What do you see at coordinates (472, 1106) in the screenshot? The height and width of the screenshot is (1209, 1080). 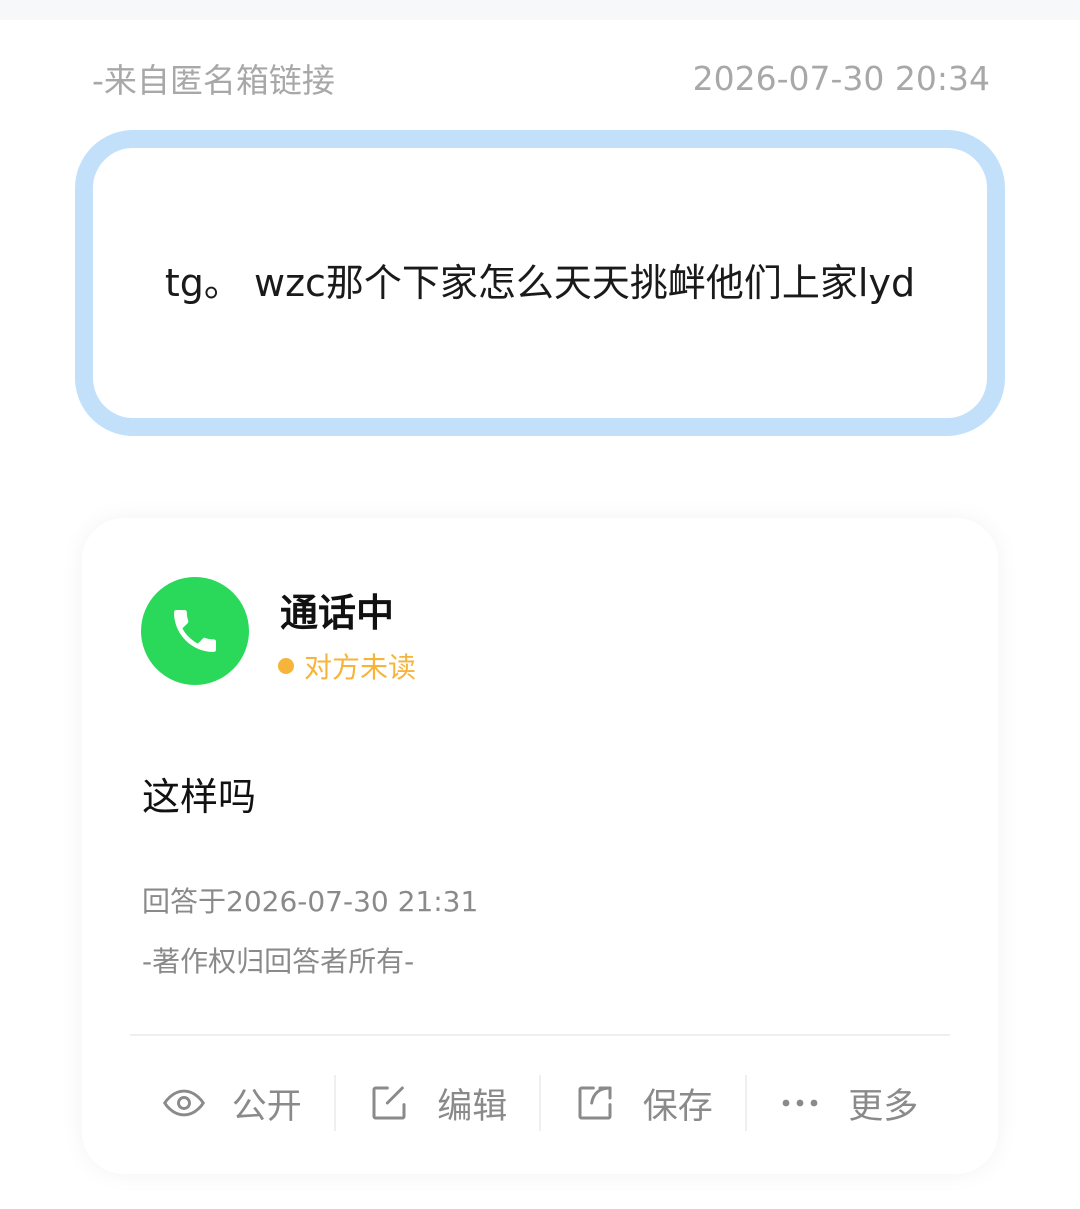 I see `edit-button-label: 编辑` at bounding box center [472, 1106].